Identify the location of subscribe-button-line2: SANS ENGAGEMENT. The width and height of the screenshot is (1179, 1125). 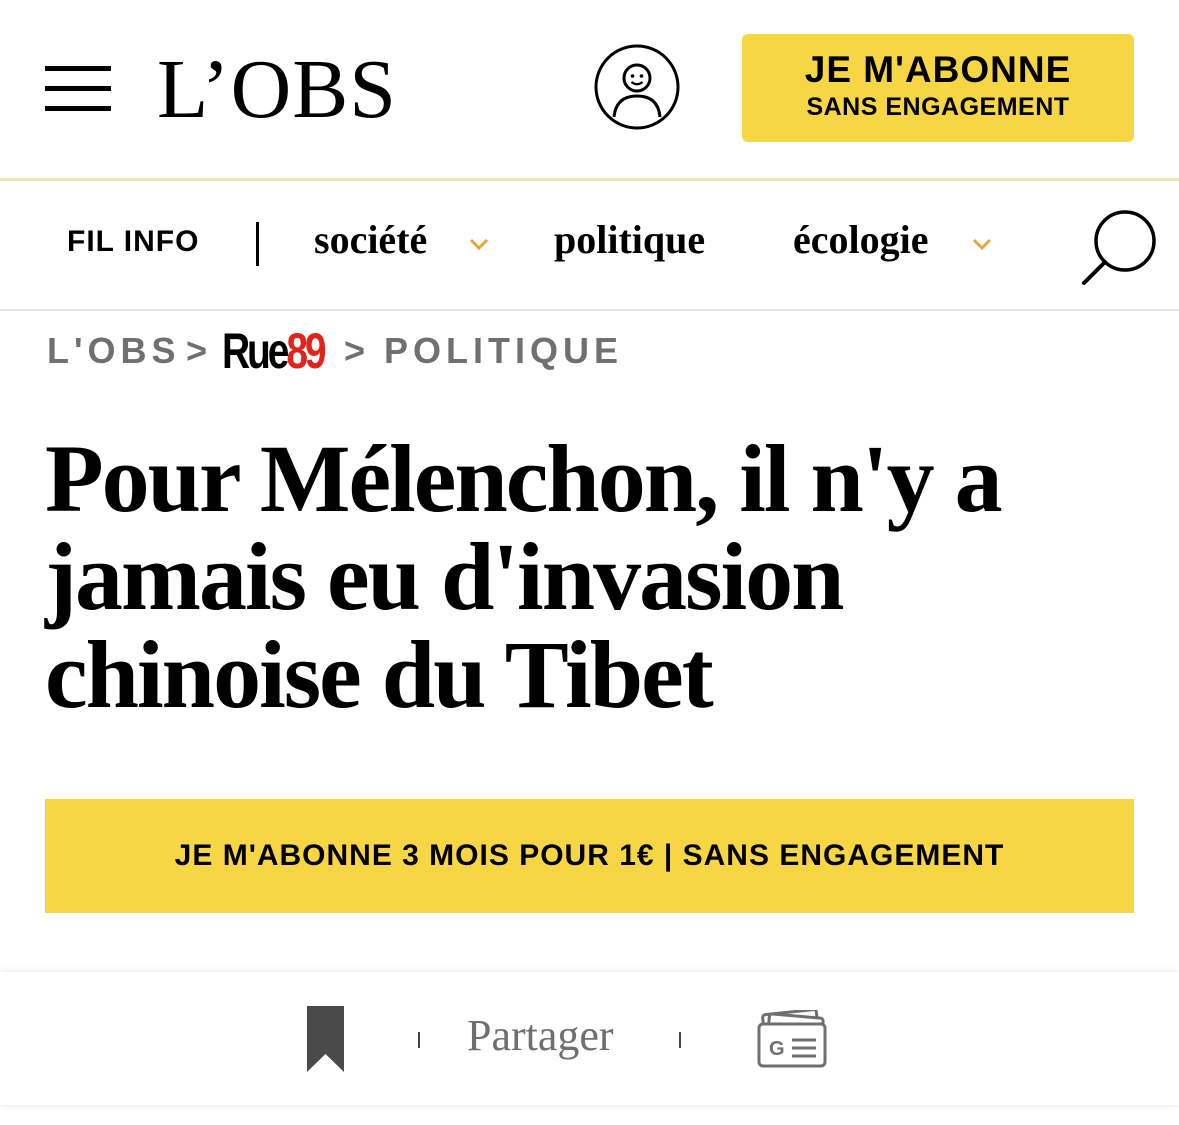
(938, 107).